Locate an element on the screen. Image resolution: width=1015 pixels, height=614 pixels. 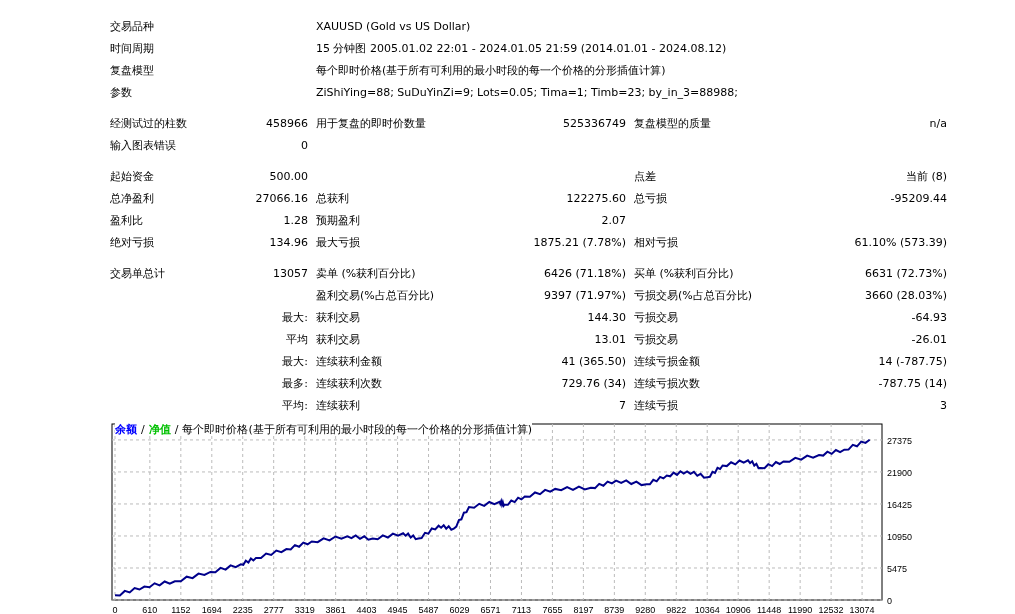
stat-value: 458966 is located at coordinates (286, 124).